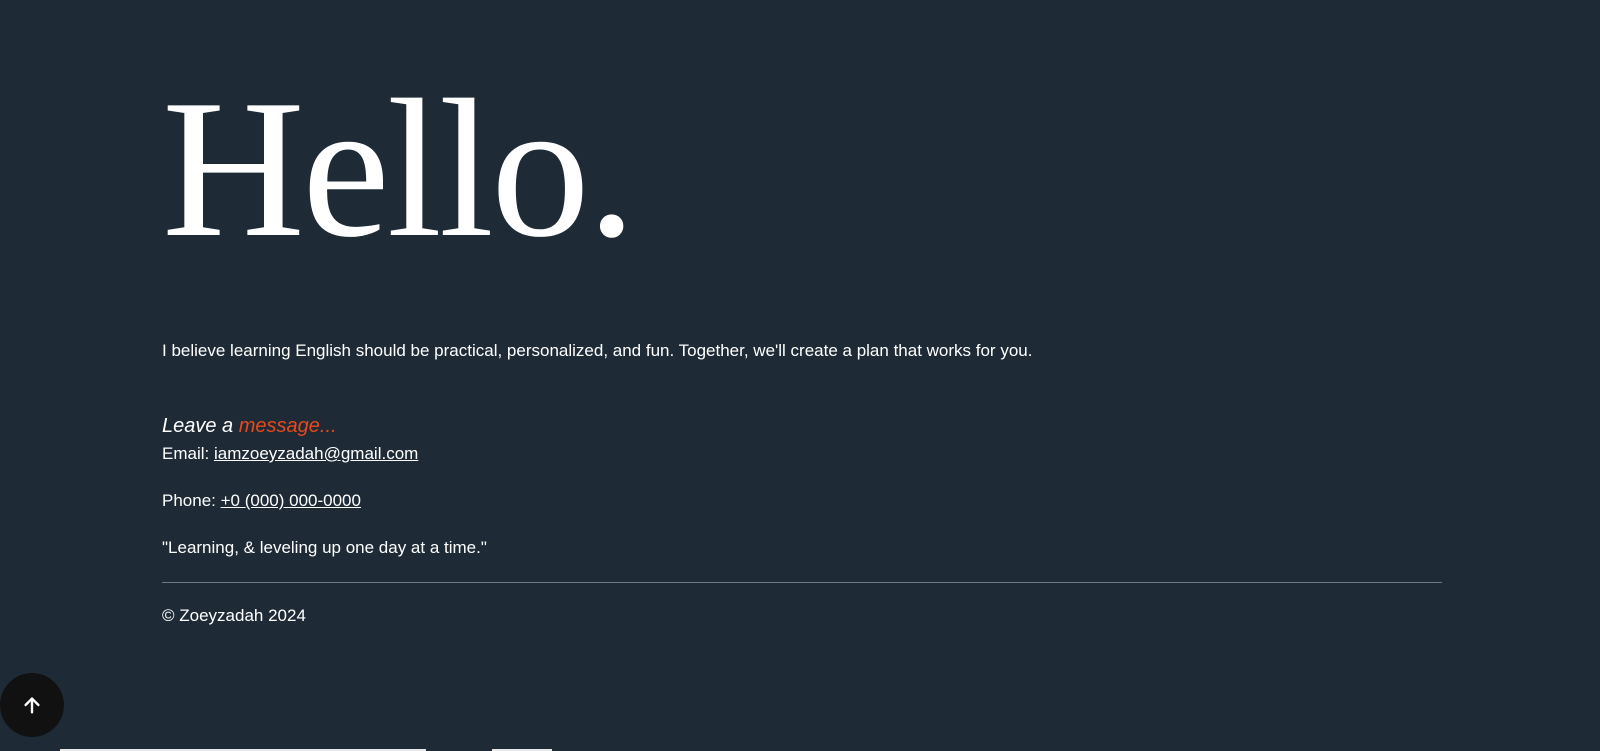 The image size is (1600, 751). I want to click on copyright-text: © Zoeyzadah 2024, so click(234, 615).